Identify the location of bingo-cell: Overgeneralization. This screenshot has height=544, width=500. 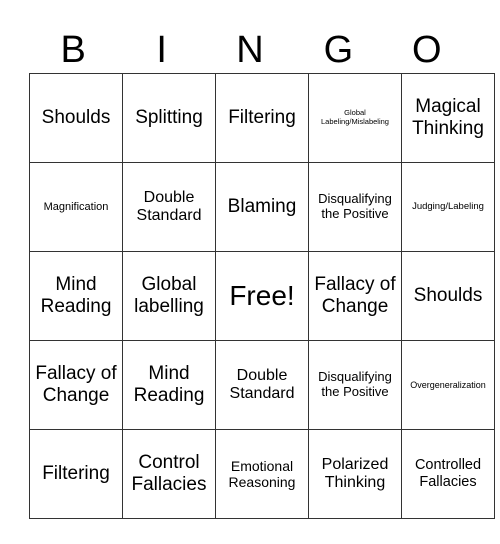
(448, 385).